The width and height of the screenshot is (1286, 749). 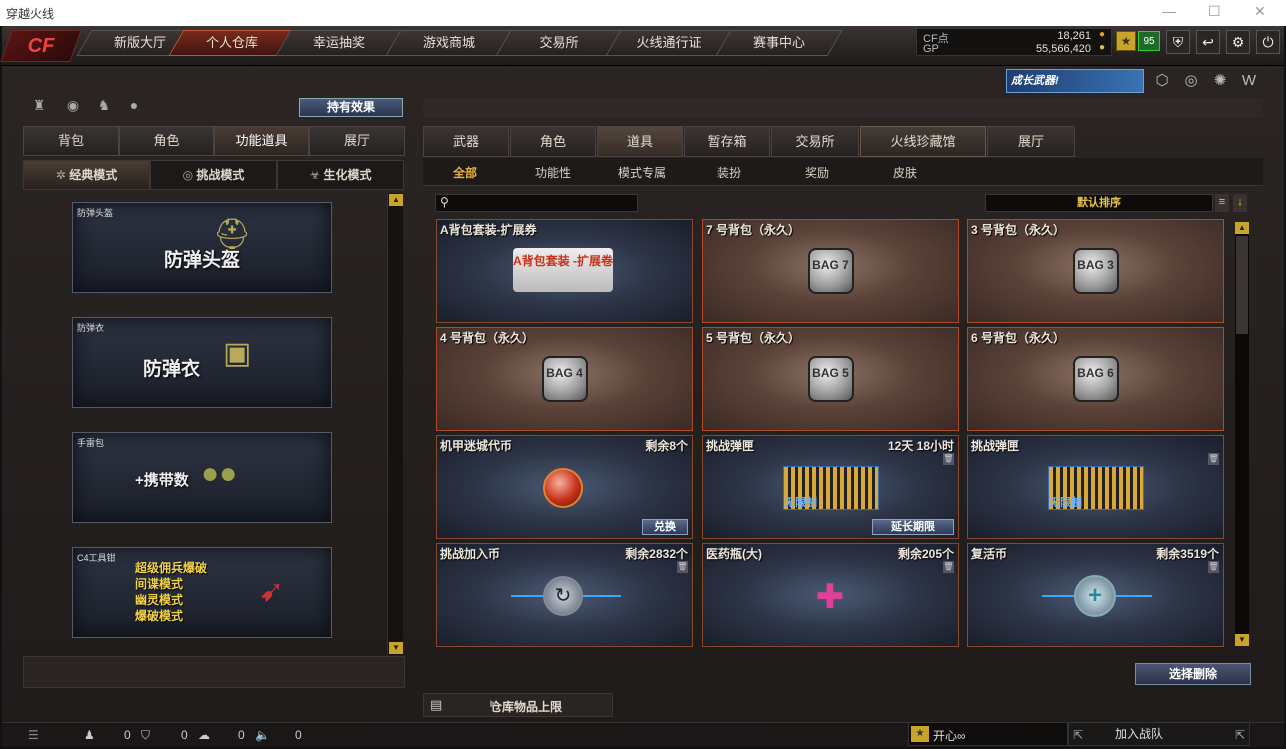 What do you see at coordinates (166, 141) in the screenshot?
I see `left-tab-role: 角色` at bounding box center [166, 141].